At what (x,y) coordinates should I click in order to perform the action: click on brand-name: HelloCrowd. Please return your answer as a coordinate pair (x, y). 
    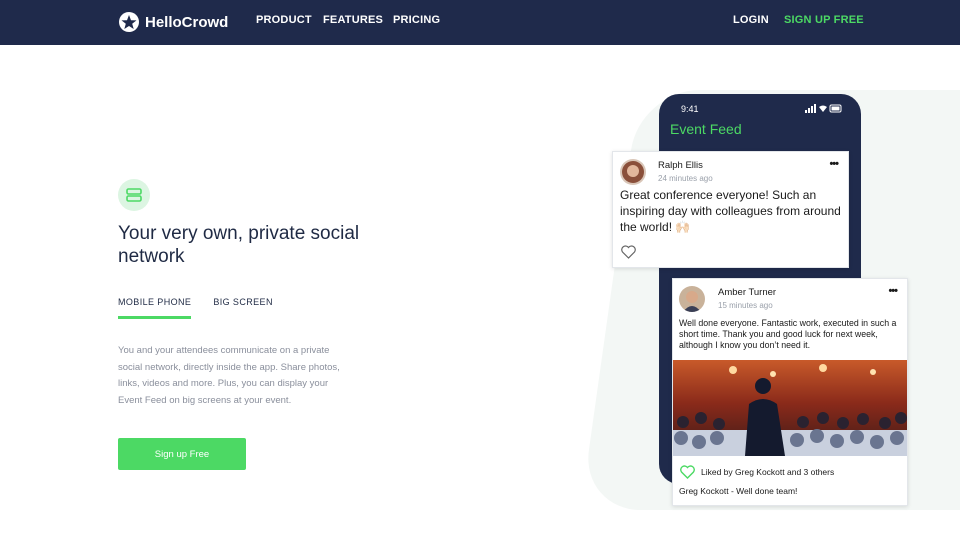
    Looking at the image, I should click on (187, 22).